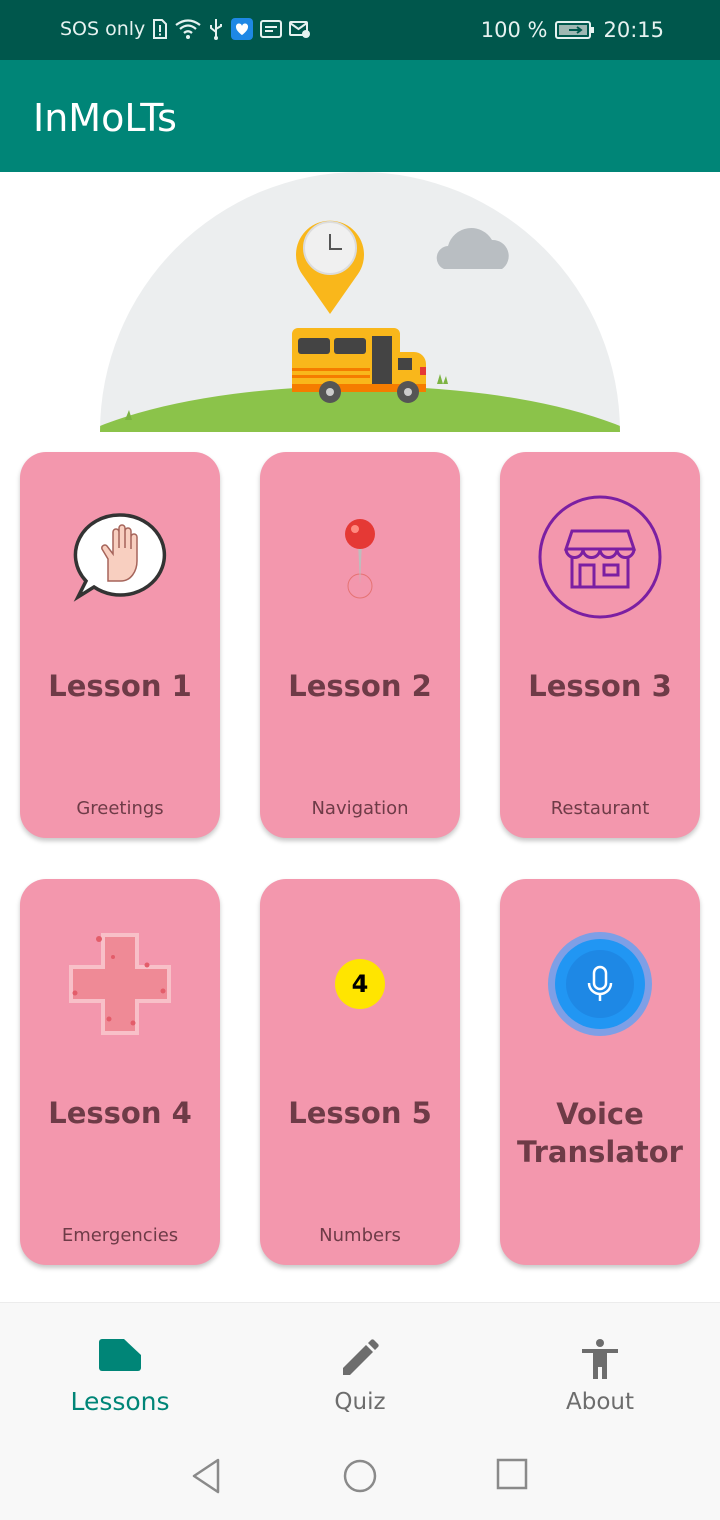  Describe the element at coordinates (120, 808) in the screenshot. I see `lesson-subtitle: Greetings` at that location.